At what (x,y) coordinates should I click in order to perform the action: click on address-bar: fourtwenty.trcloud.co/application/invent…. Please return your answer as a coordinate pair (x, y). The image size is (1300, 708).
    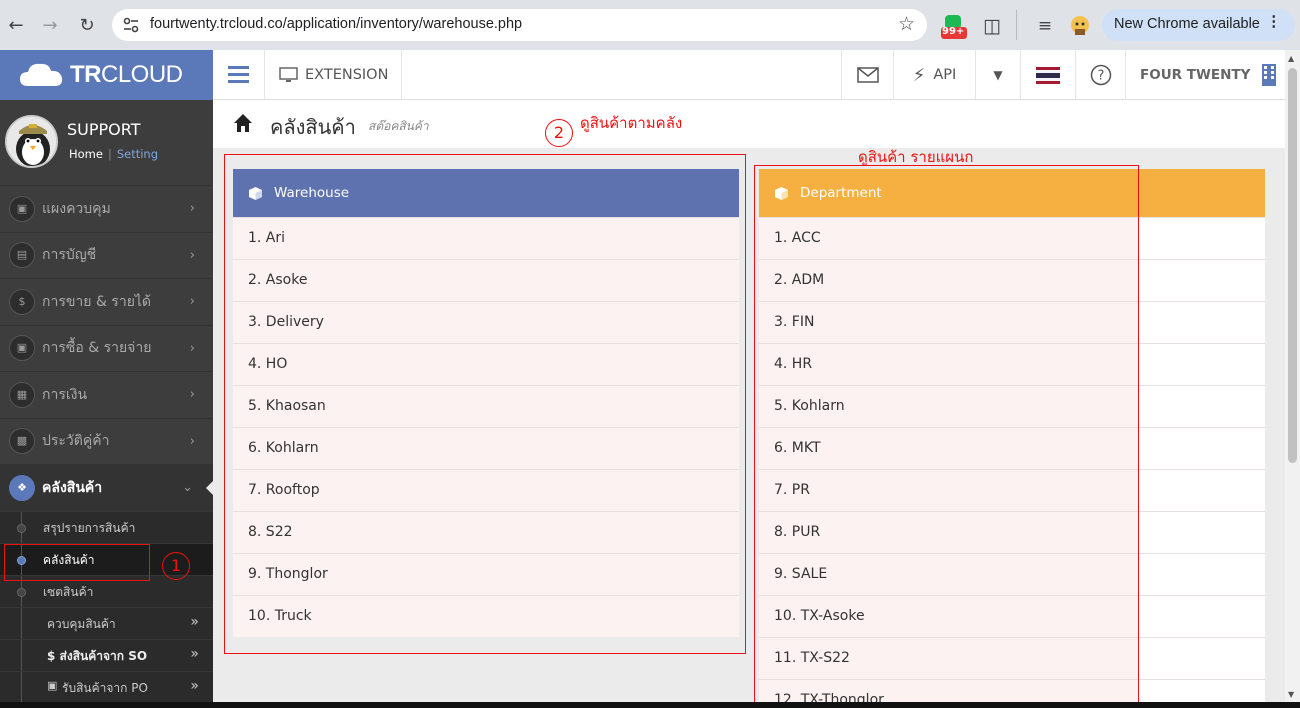
    Looking at the image, I should click on (519, 25).